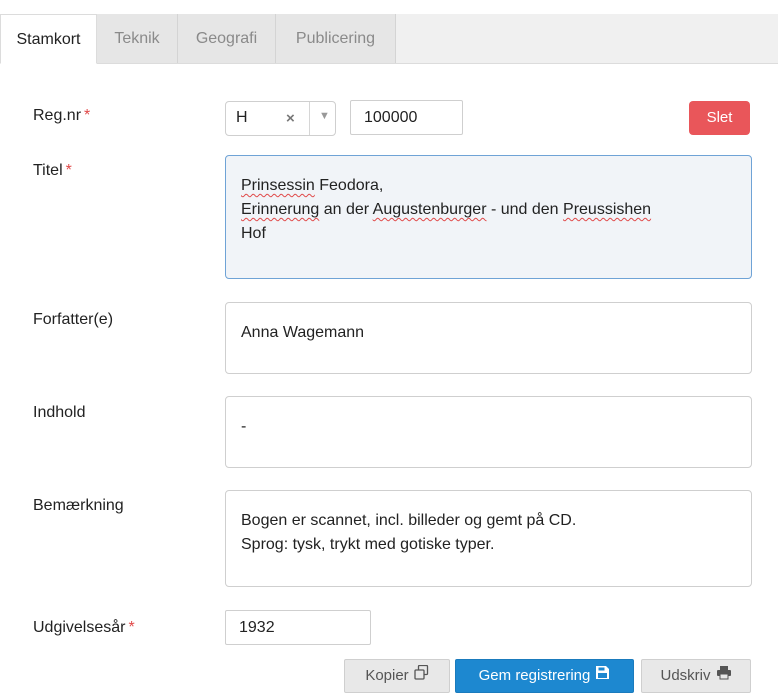 The image size is (778, 693). What do you see at coordinates (719, 118) in the screenshot?
I see `delete-button: Slet` at bounding box center [719, 118].